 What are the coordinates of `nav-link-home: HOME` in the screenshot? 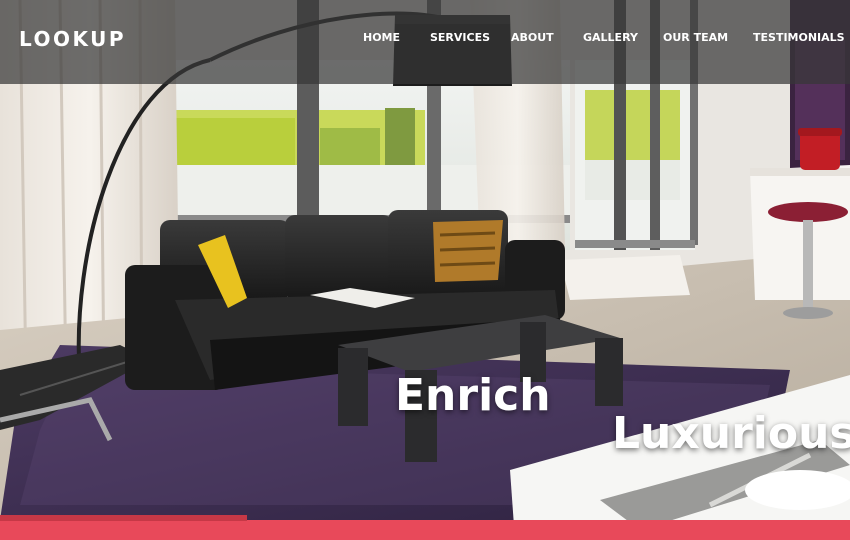 It's located at (381, 37).